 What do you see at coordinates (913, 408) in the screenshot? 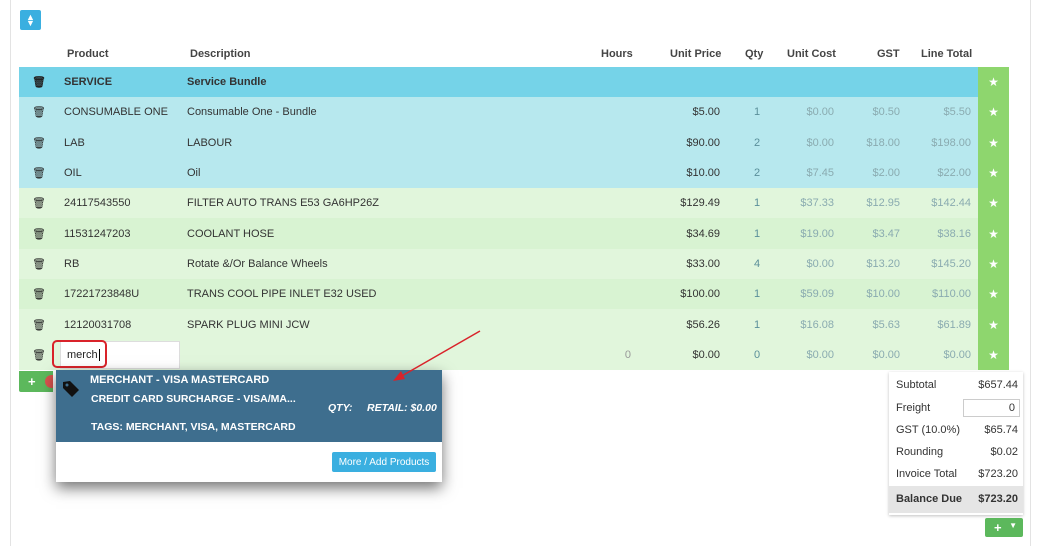
I see `freight-label: Freight` at bounding box center [913, 408].